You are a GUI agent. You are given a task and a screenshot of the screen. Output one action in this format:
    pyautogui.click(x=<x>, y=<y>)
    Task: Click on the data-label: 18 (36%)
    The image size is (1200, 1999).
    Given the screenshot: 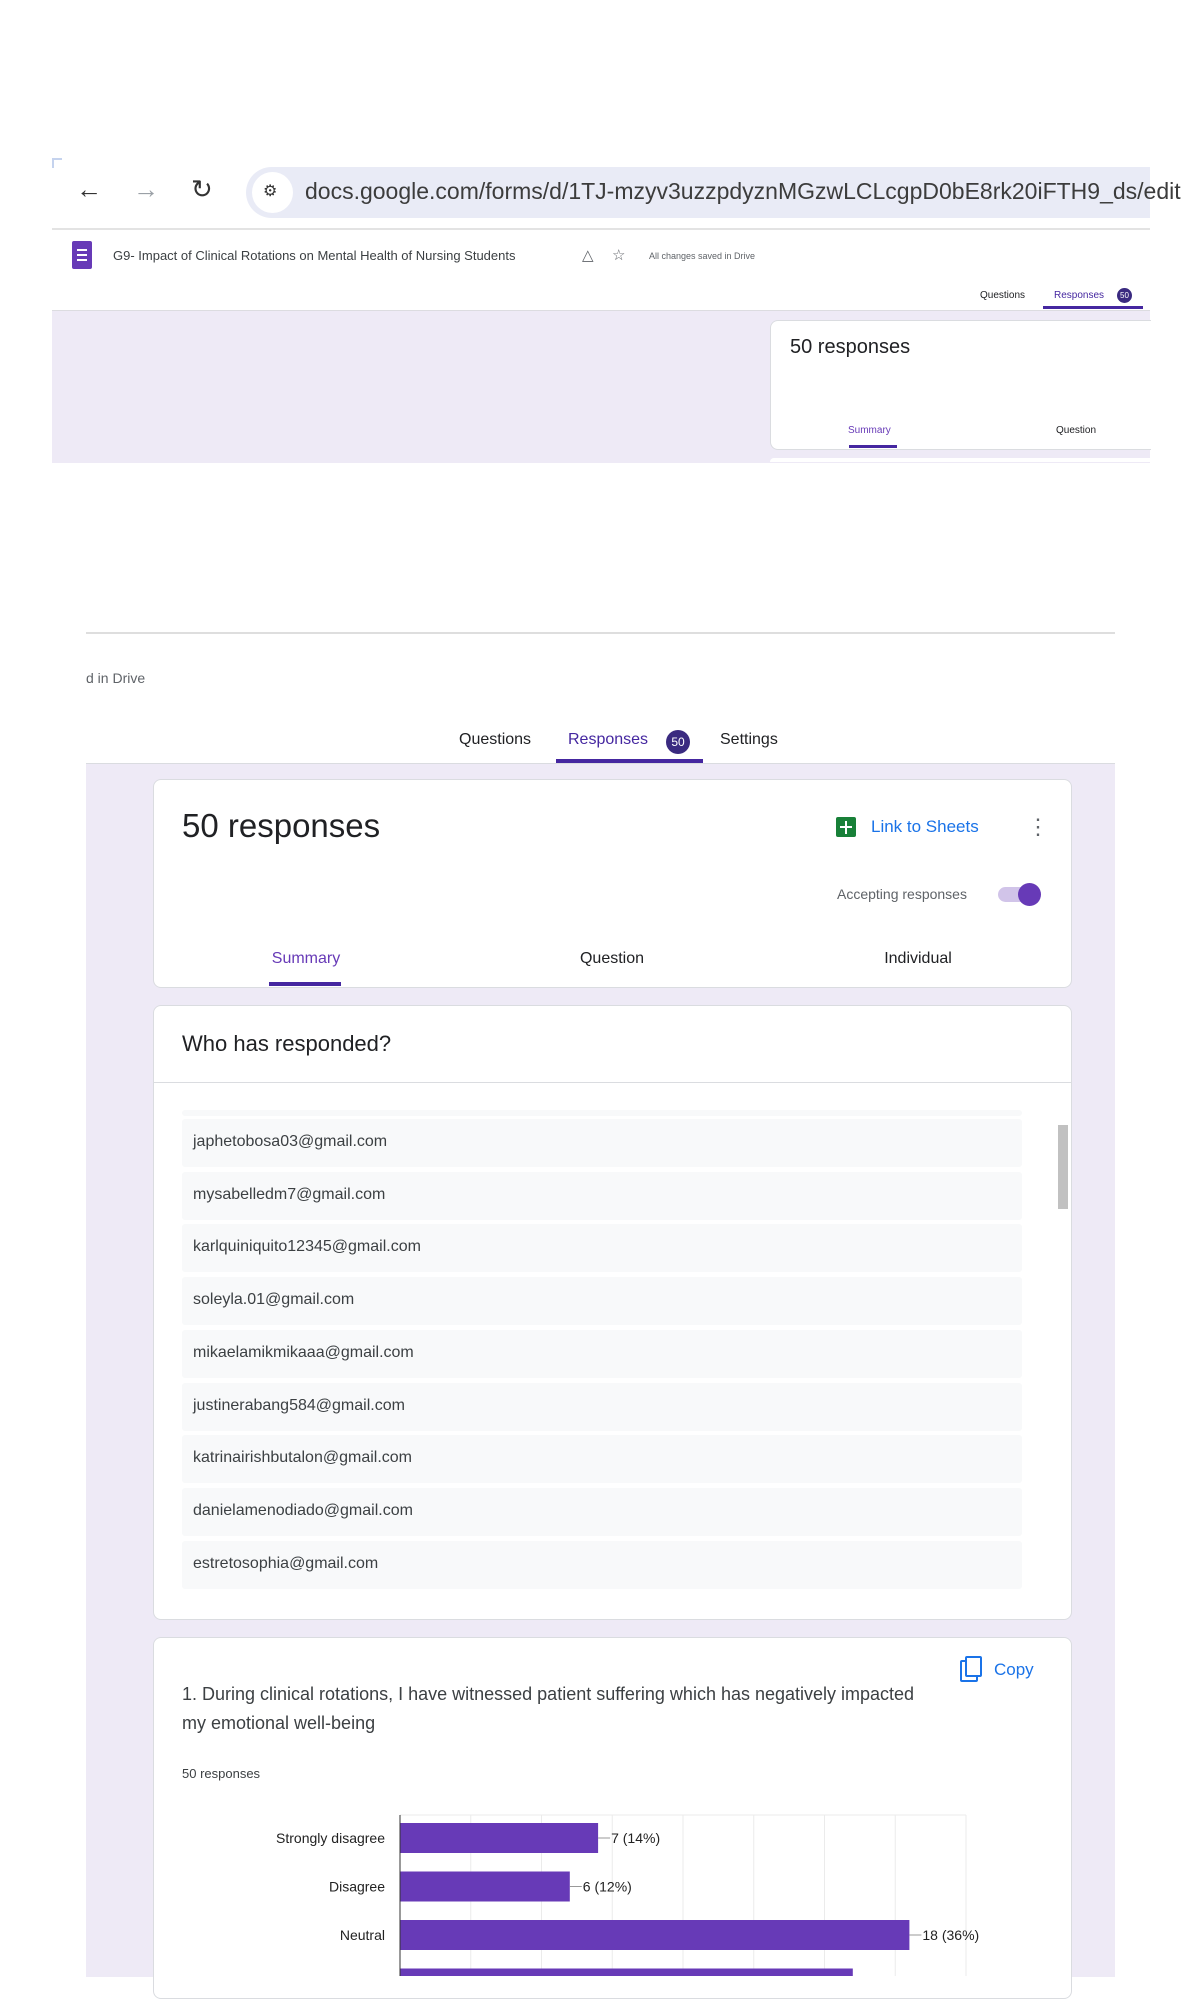 What is the action you would take?
    pyautogui.click(x=950, y=1935)
    